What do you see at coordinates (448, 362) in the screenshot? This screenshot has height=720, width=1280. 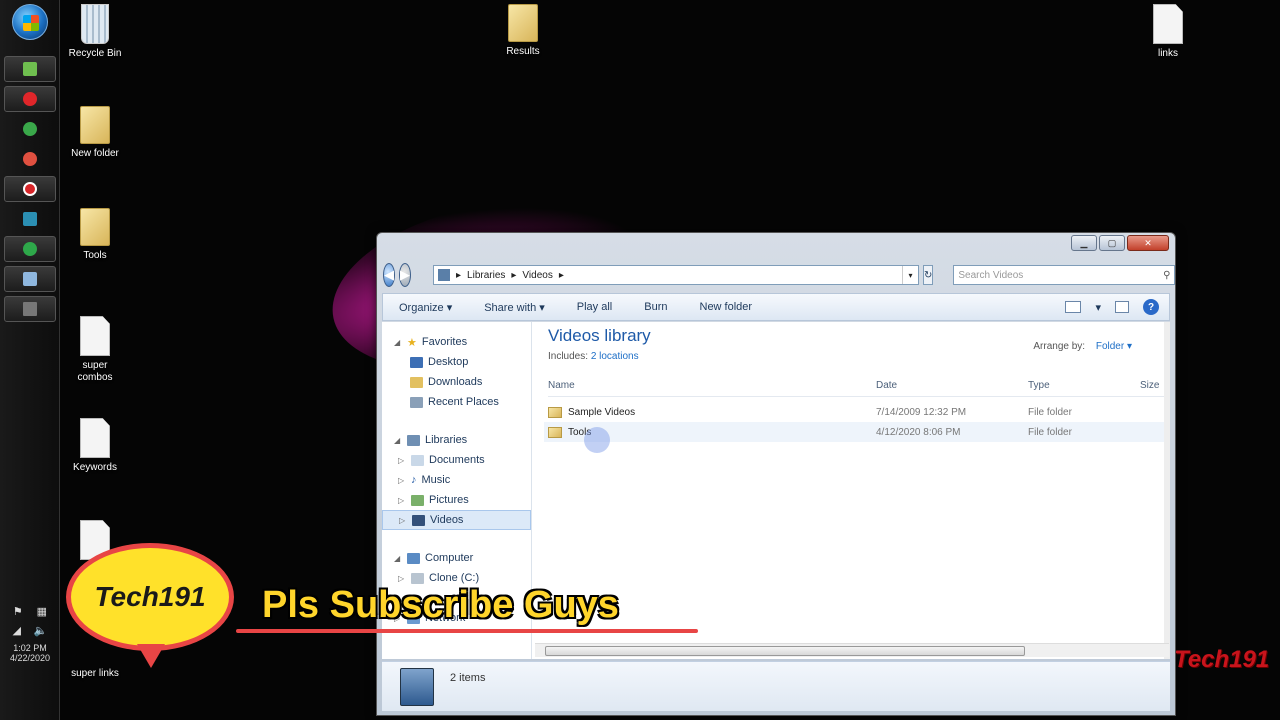 I see `nav-label: Desktop` at bounding box center [448, 362].